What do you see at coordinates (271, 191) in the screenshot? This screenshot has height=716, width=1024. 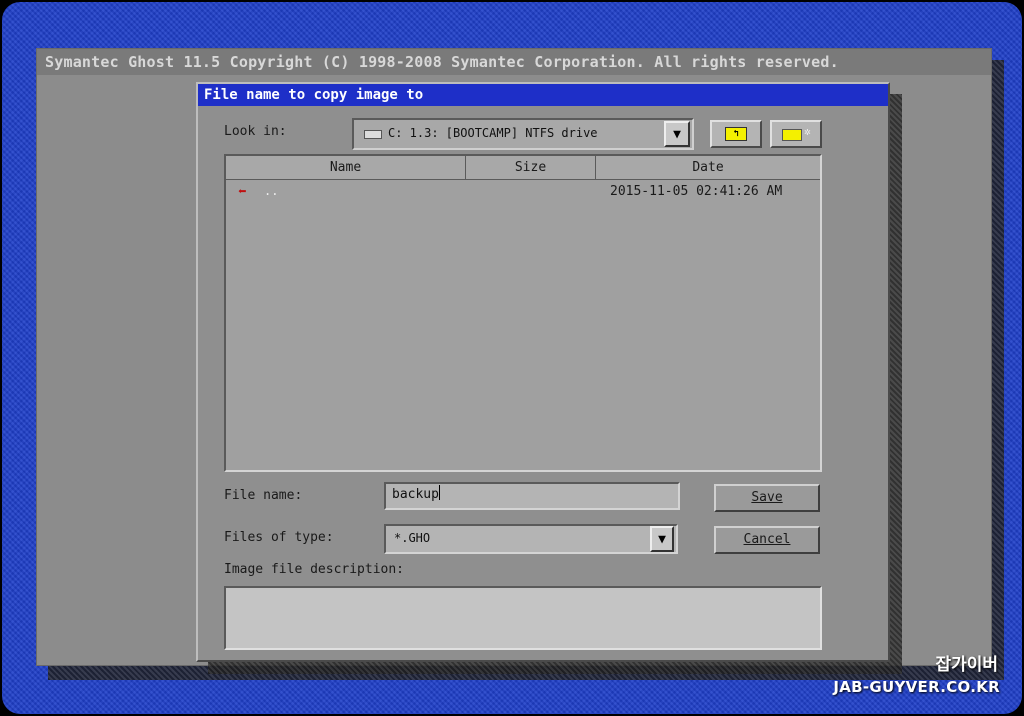 I see `list-item-name: ..` at bounding box center [271, 191].